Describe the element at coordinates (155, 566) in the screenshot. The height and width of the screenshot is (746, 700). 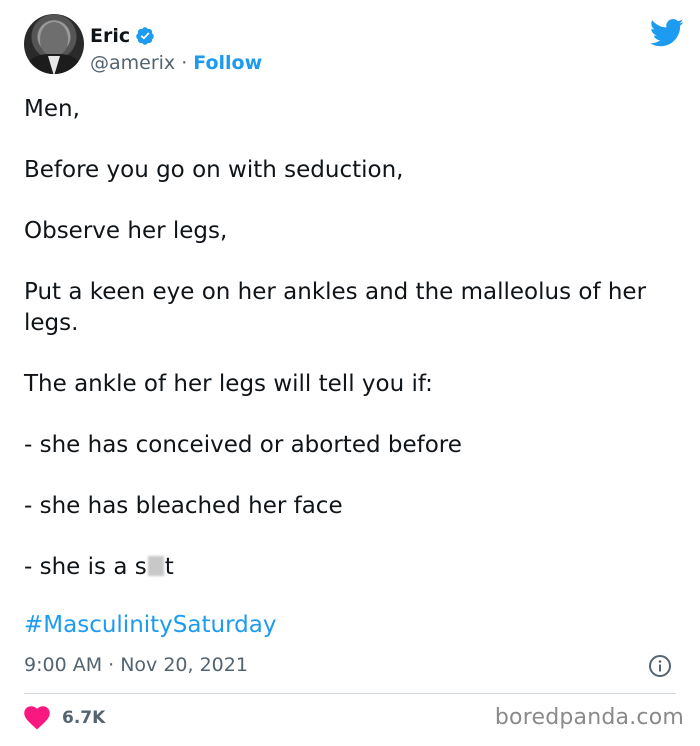
I see `censor-blur` at that location.